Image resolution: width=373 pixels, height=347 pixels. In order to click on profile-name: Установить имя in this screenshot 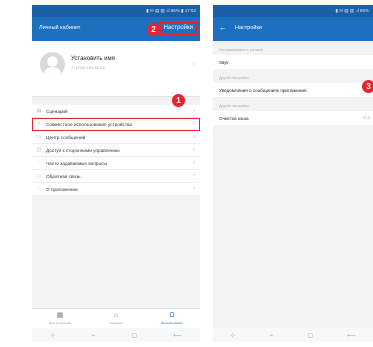, I will do `click(93, 59)`.